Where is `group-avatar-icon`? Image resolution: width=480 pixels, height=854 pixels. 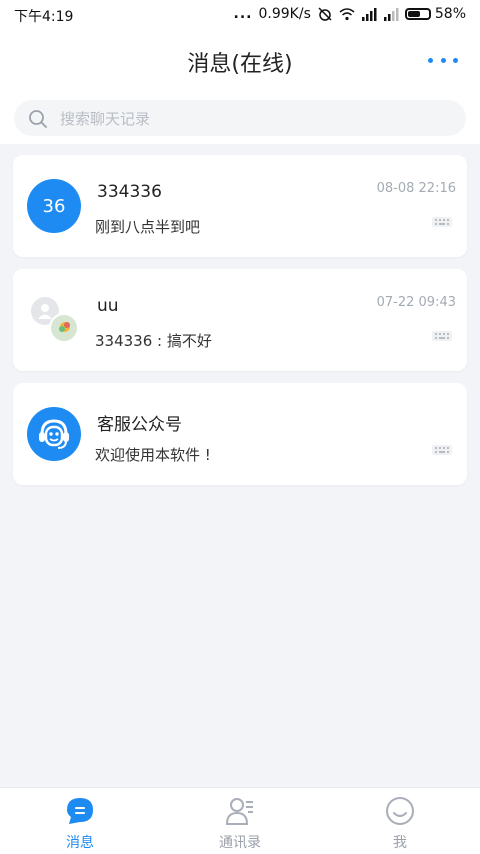
group-avatar-icon is located at coordinates (54, 320).